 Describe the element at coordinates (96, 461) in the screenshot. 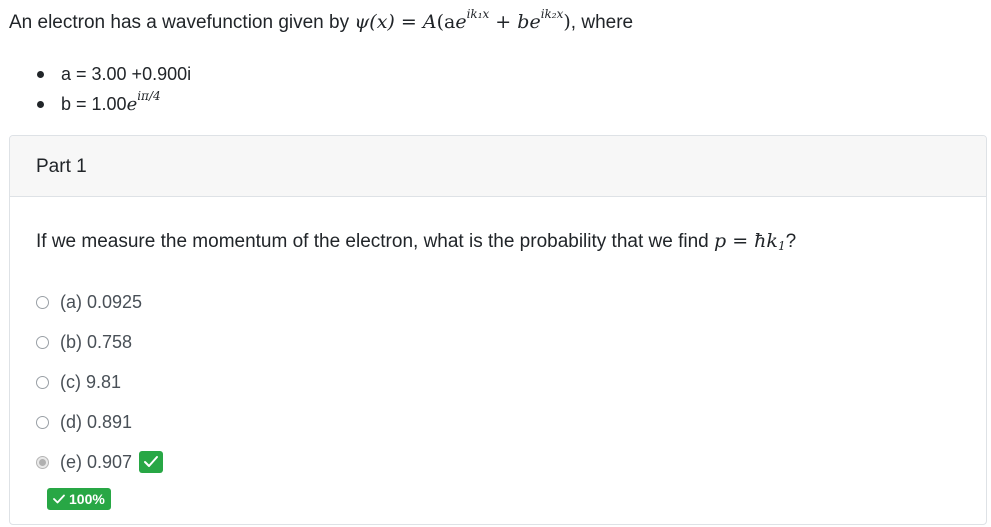

I see `option-e-label: (e) 0.907` at that location.